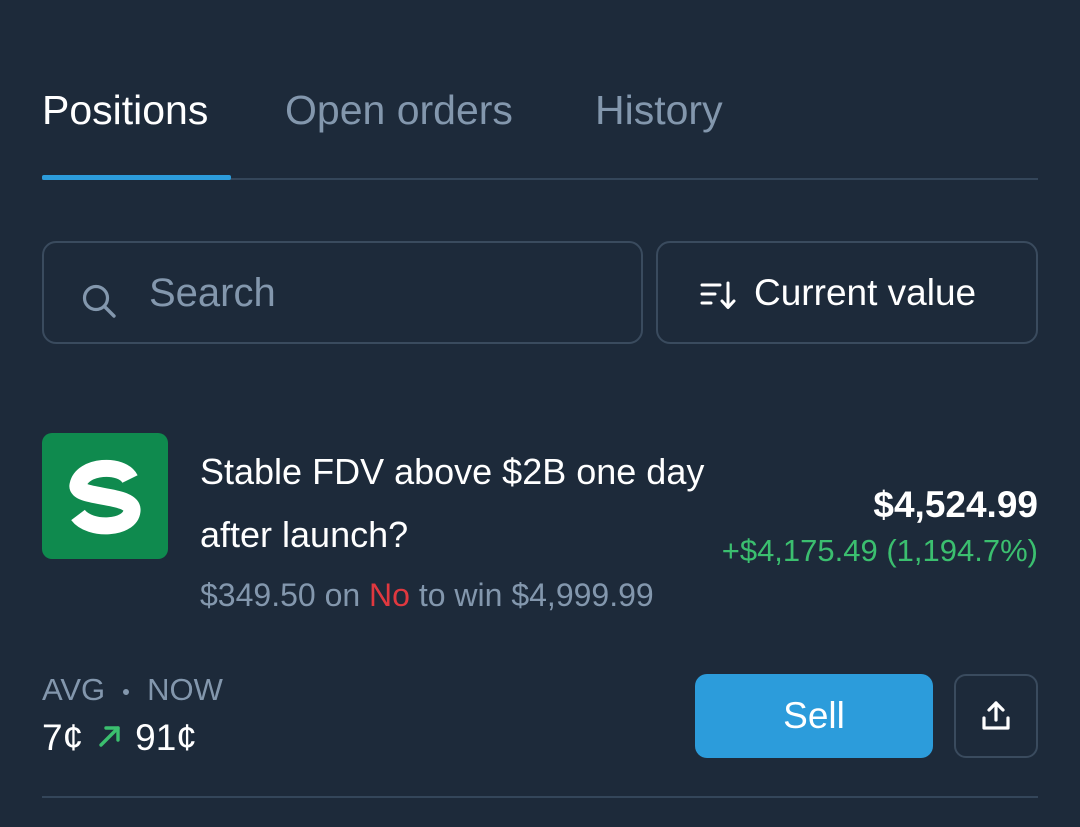 Image resolution: width=1080 pixels, height=827 pixels. Describe the element at coordinates (342, 595) in the screenshot. I see `on-text: on` at that location.